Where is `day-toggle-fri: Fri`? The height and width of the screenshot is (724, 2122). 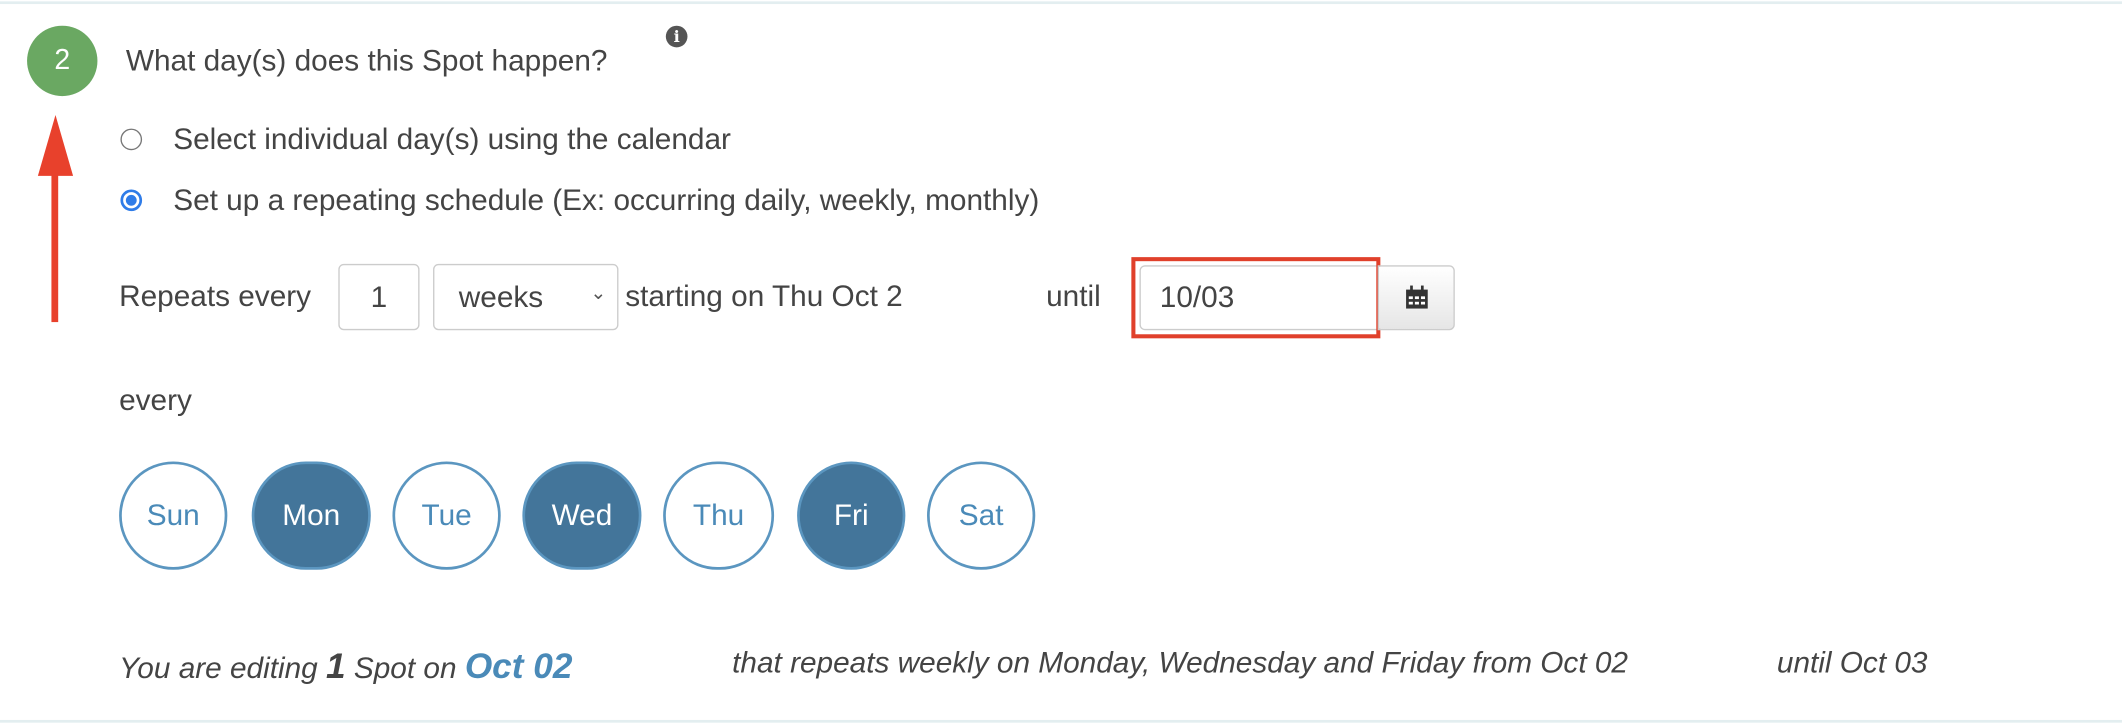 day-toggle-fri: Fri is located at coordinates (851, 515).